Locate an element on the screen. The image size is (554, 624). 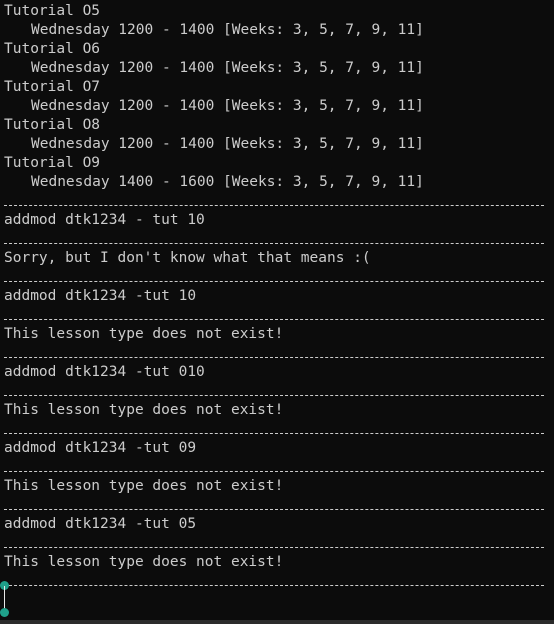
user-command: addmod dtk1234 -tut 09 is located at coordinates (100, 448).